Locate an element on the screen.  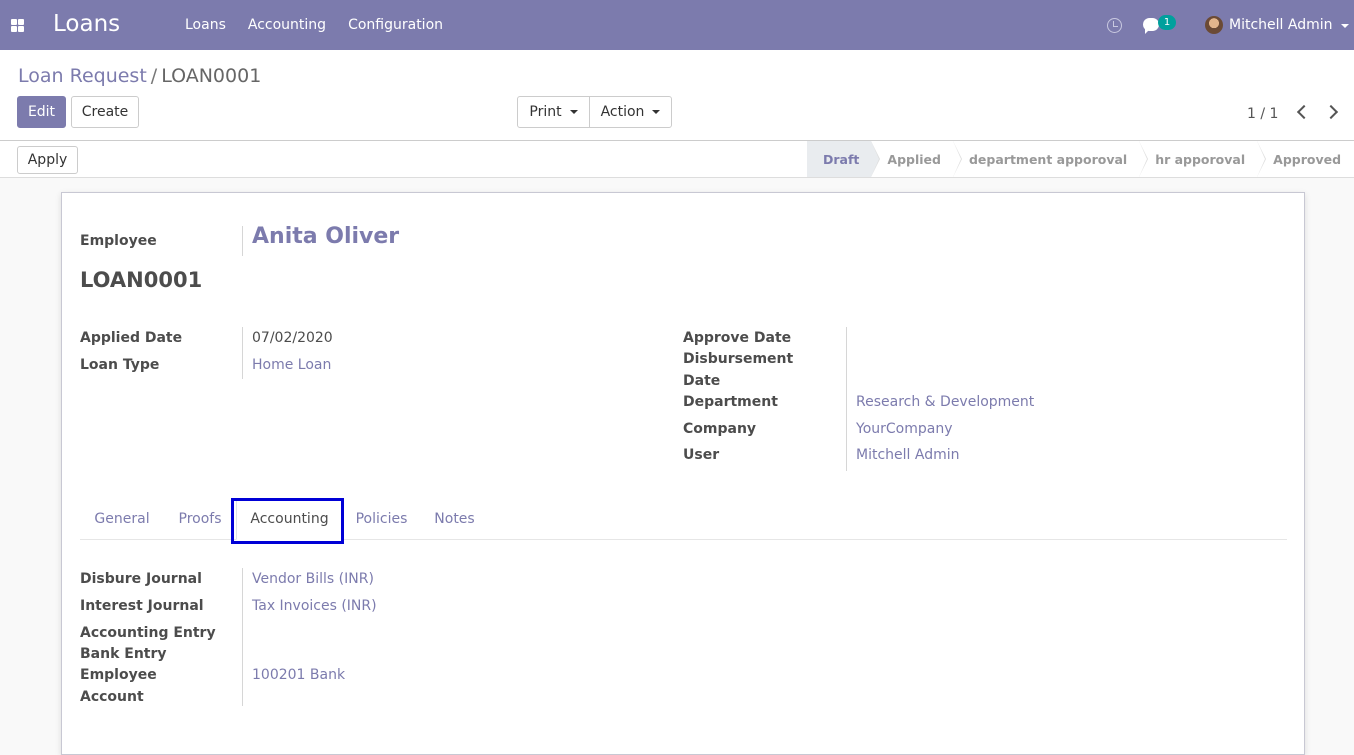
print-dropdown: Print is located at coordinates (553, 112).